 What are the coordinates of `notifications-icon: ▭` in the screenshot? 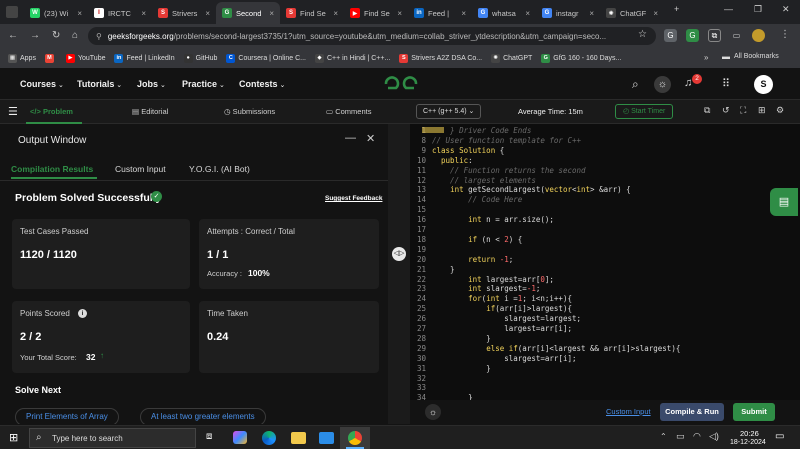 It's located at (779, 436).